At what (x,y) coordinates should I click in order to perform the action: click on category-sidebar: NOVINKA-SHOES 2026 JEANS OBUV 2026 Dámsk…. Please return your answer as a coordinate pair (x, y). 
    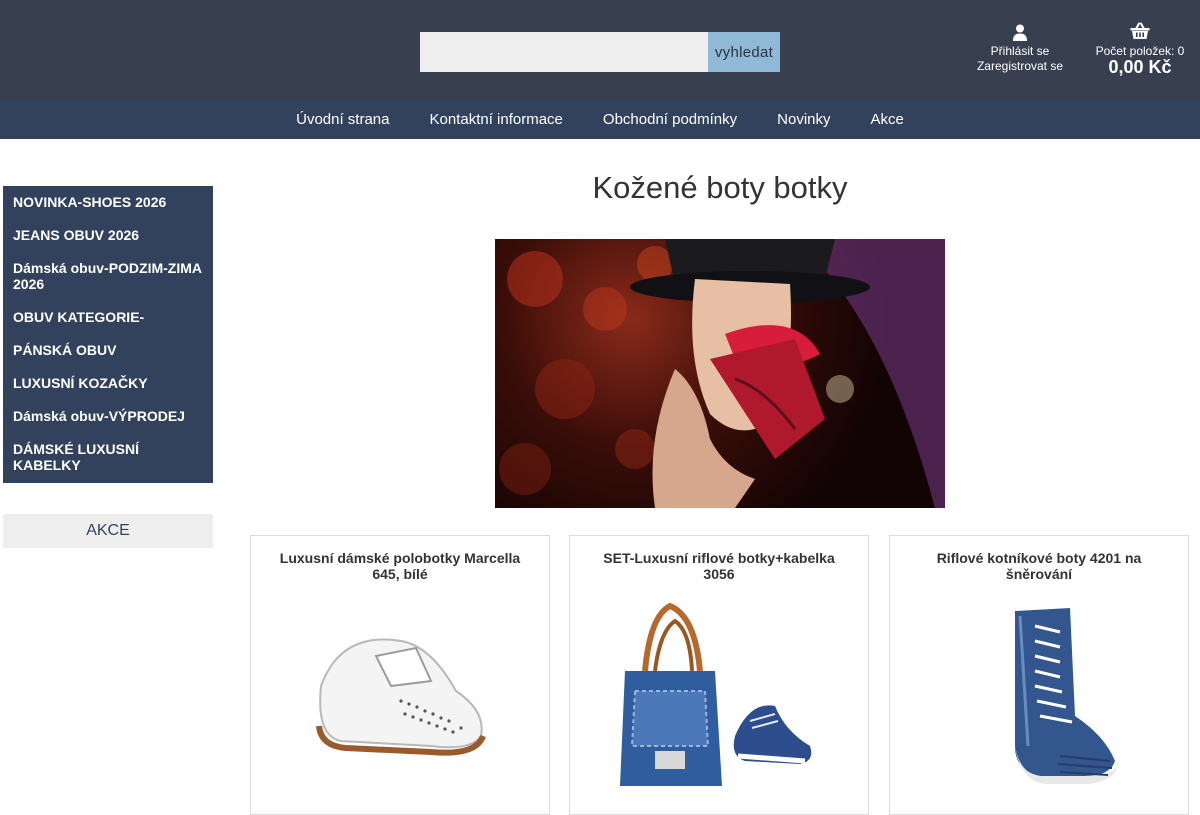
    Looking at the image, I should click on (108, 334).